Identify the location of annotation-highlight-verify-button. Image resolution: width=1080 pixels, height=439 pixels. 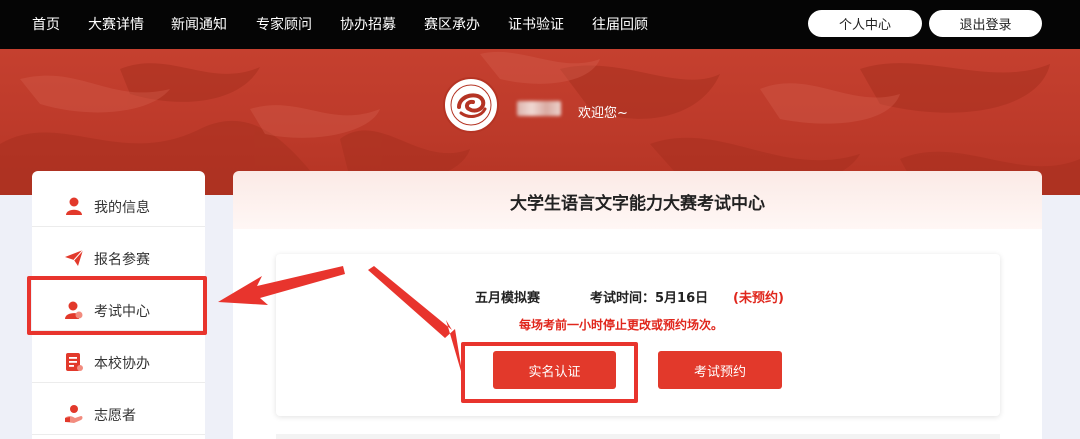
(549, 372).